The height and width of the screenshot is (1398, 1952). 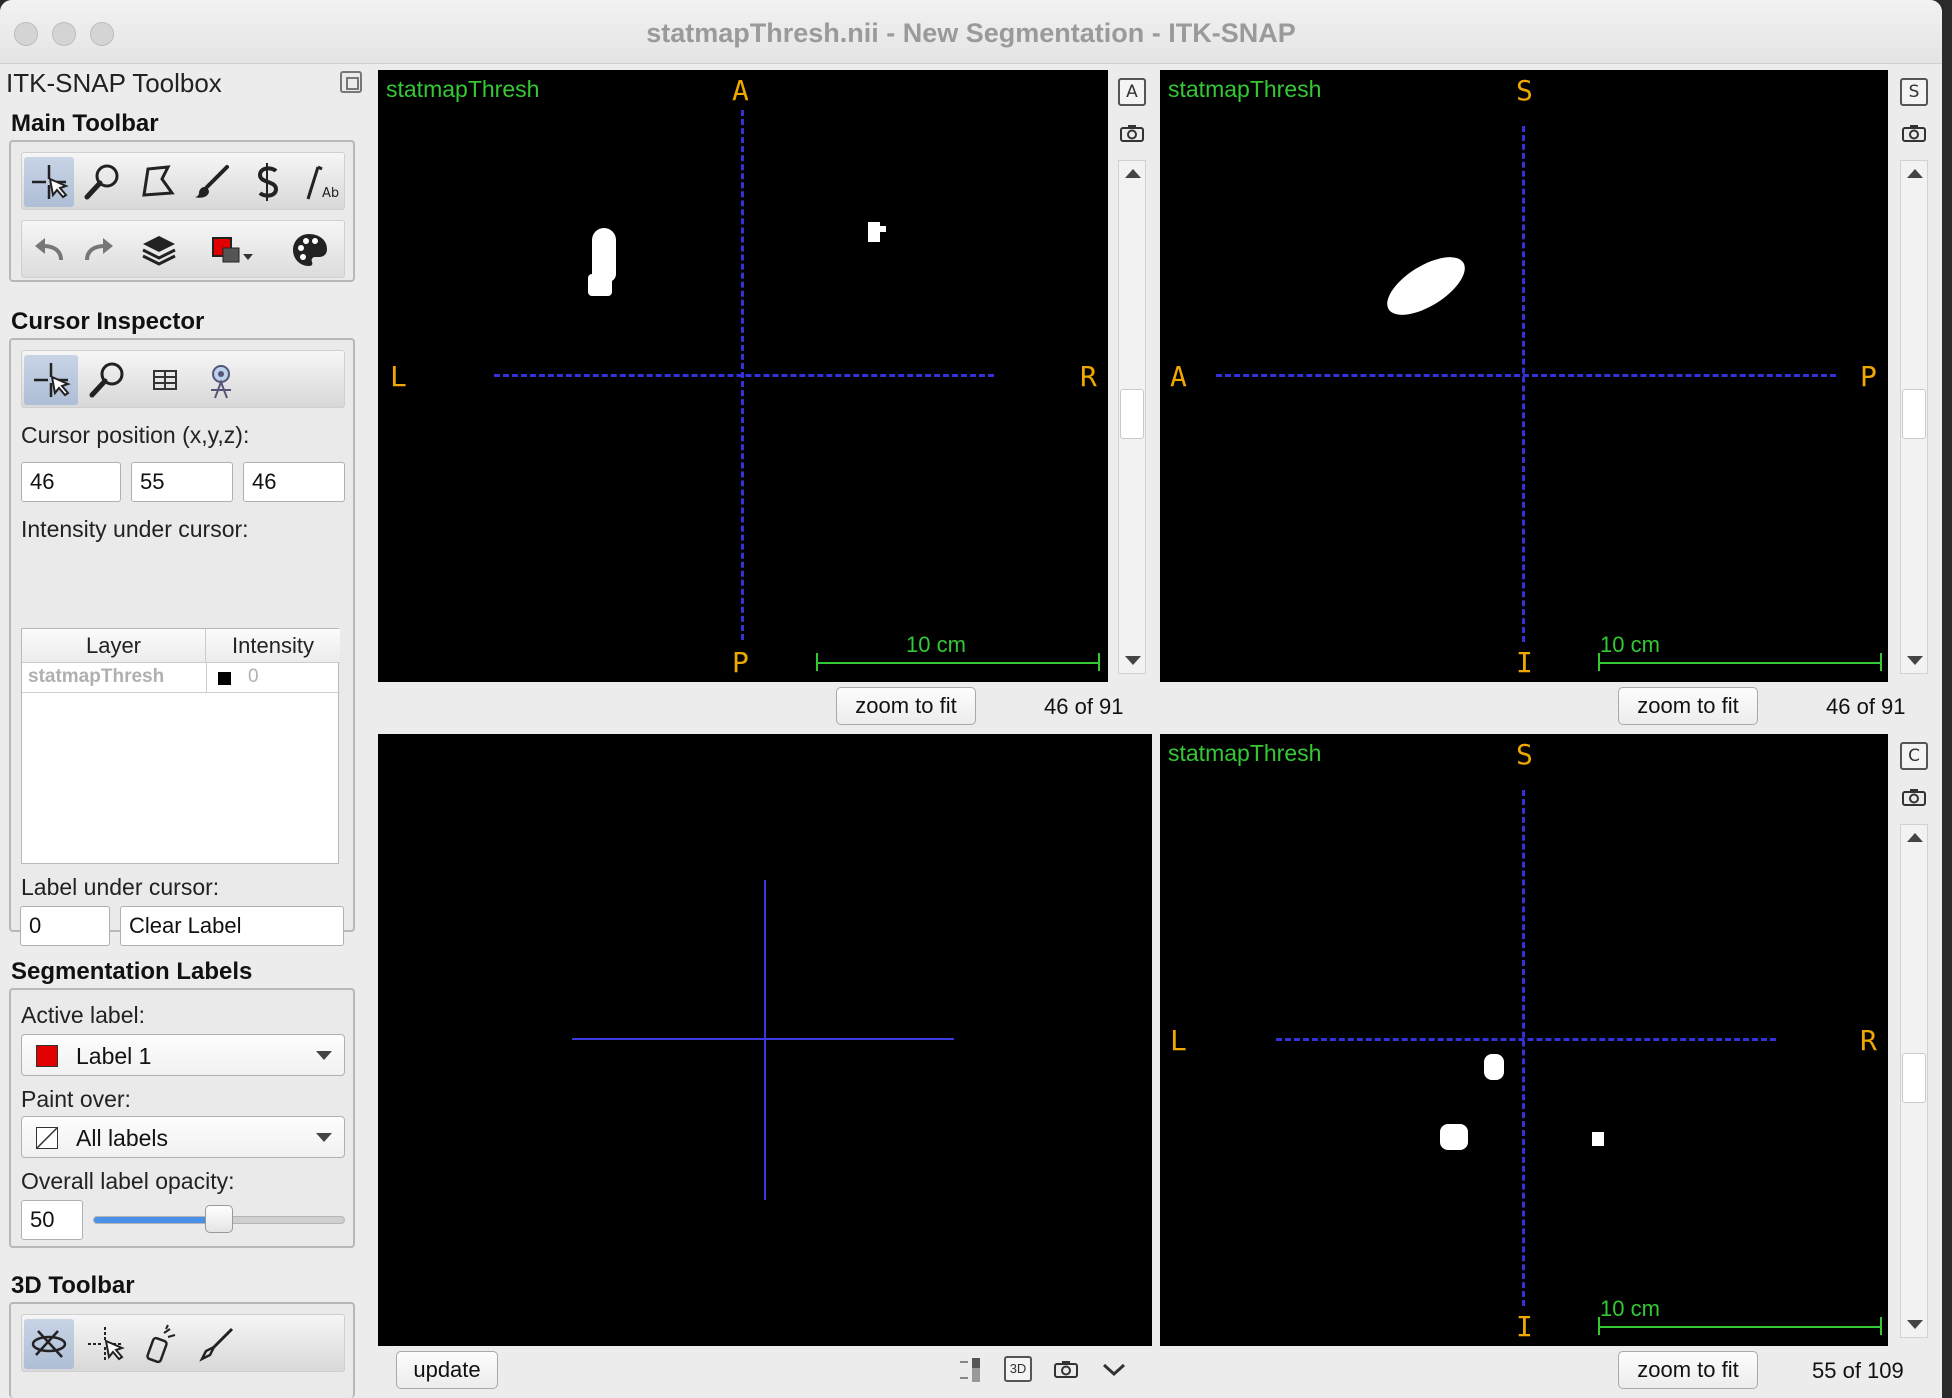 I want to click on coronal-scale-bar, so click(x=1740, y=1326).